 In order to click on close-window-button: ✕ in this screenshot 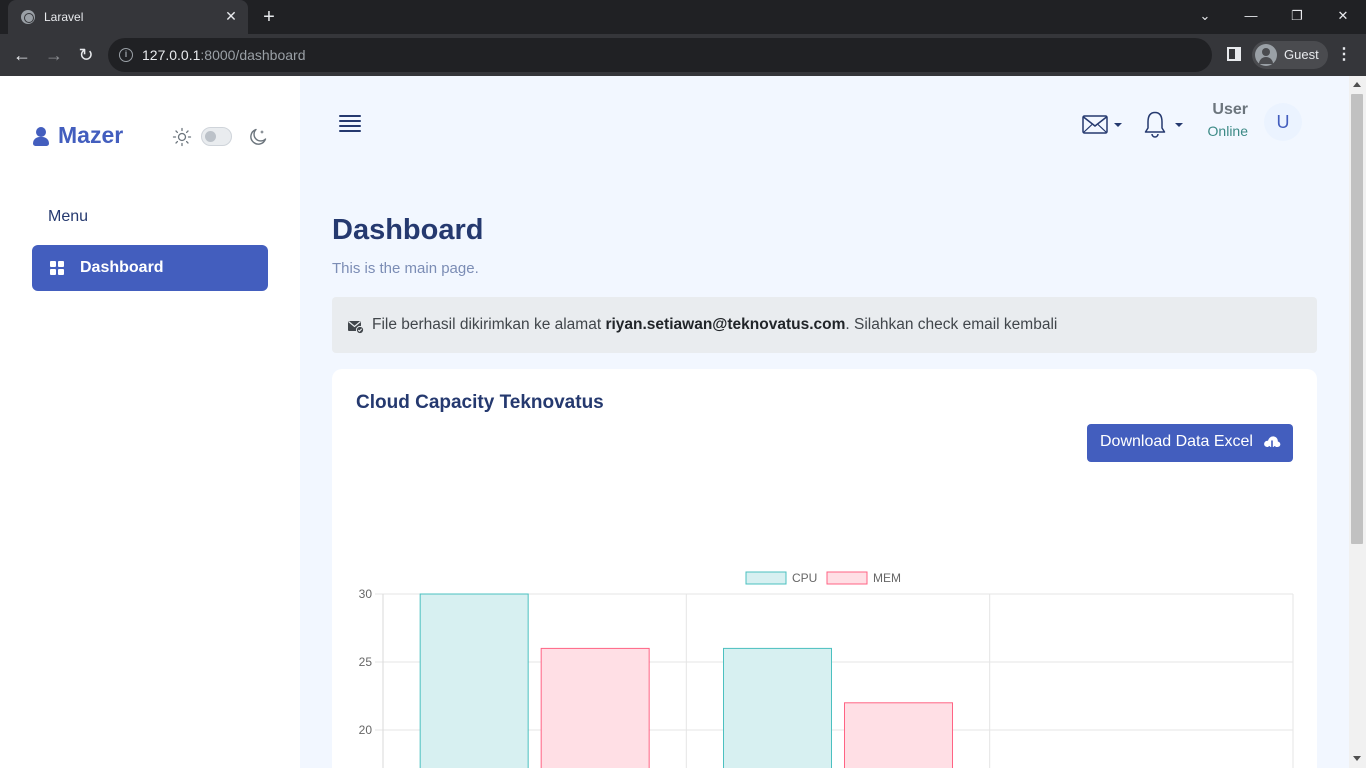, I will do `click(1343, 16)`.